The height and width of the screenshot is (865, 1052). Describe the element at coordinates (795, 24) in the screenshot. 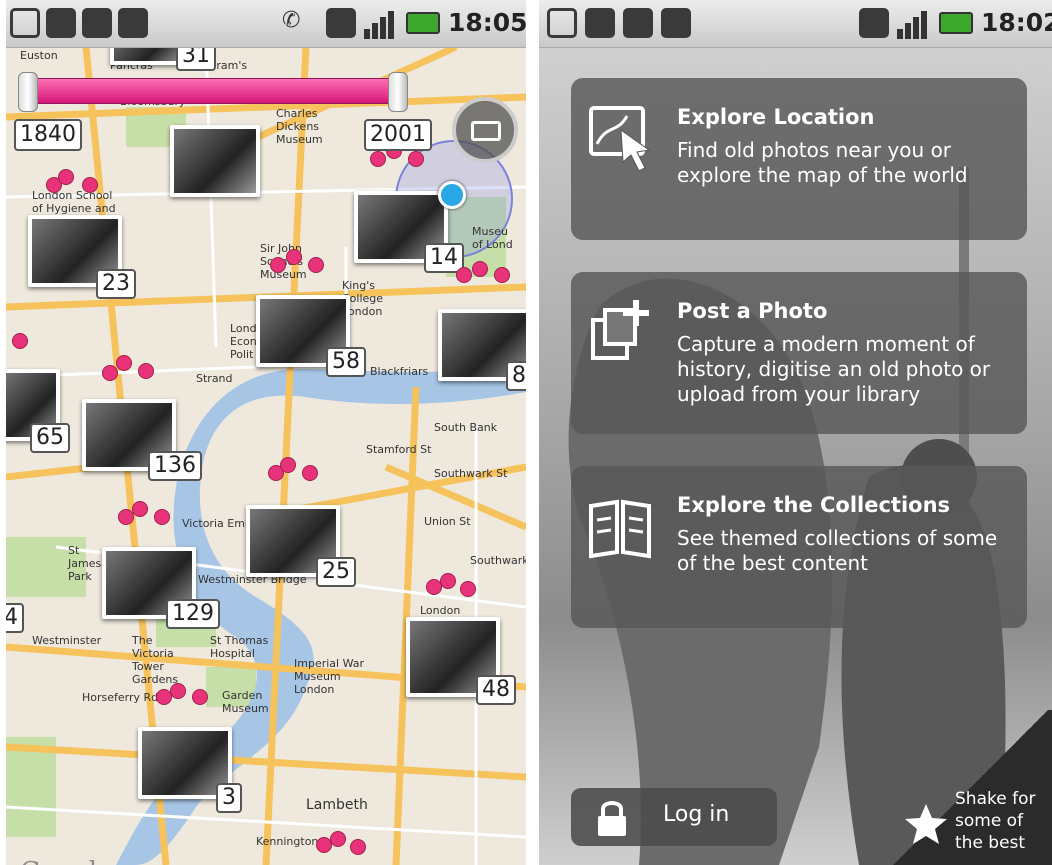

I see `status-bar: 18:02` at that location.